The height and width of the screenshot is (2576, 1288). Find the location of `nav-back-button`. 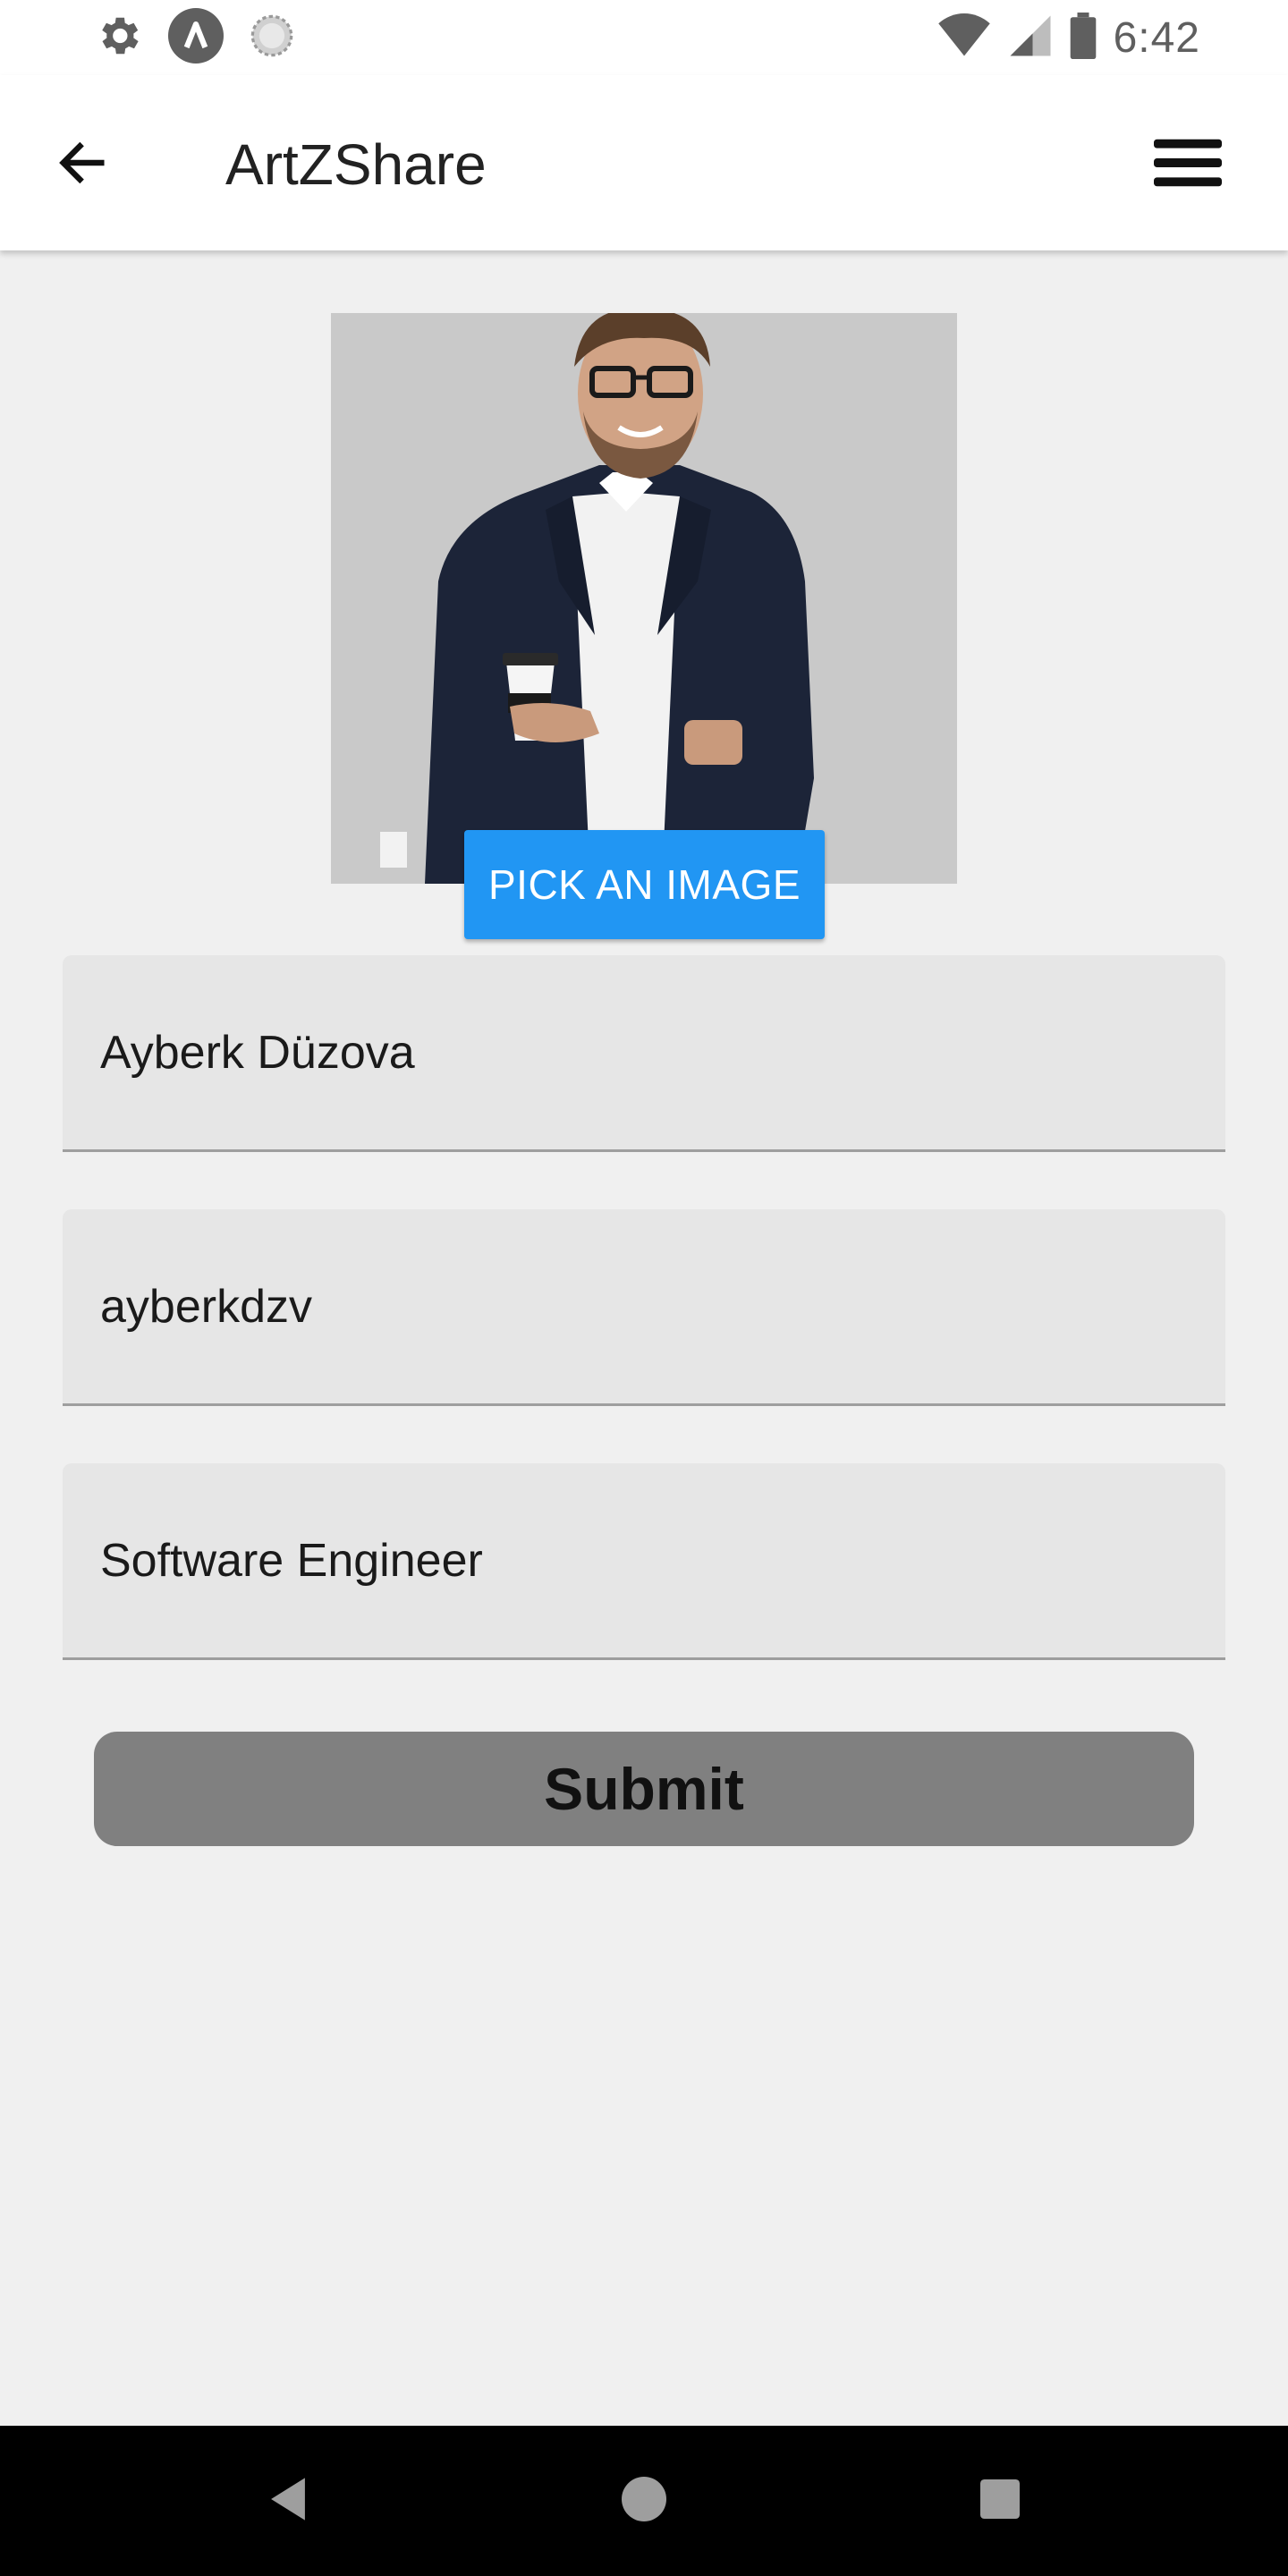

nav-back-button is located at coordinates (288, 2501).